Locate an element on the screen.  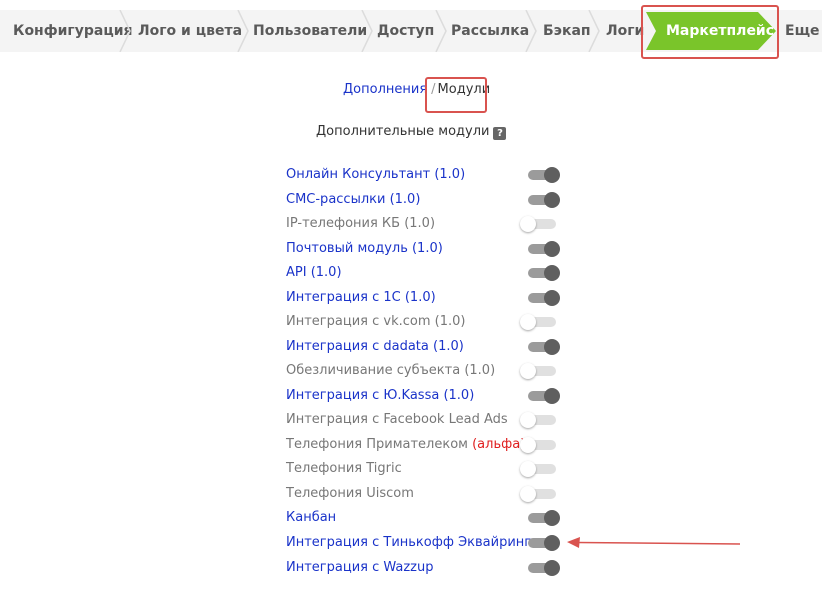
tab-access: Доступ is located at coordinates (405, 31).